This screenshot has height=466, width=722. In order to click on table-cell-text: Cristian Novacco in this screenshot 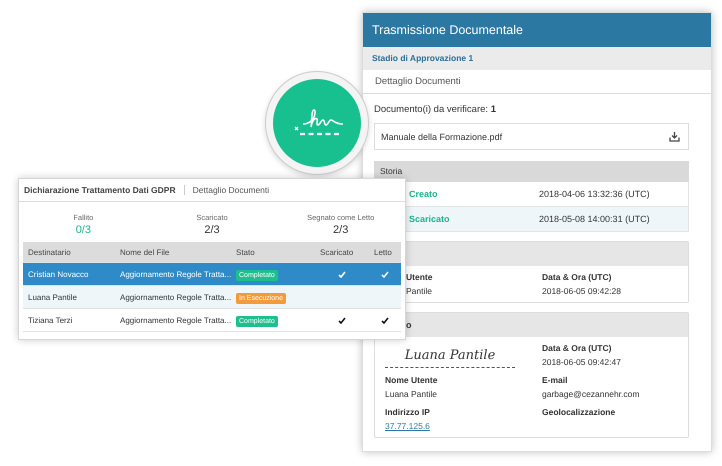, I will do `click(58, 274)`.